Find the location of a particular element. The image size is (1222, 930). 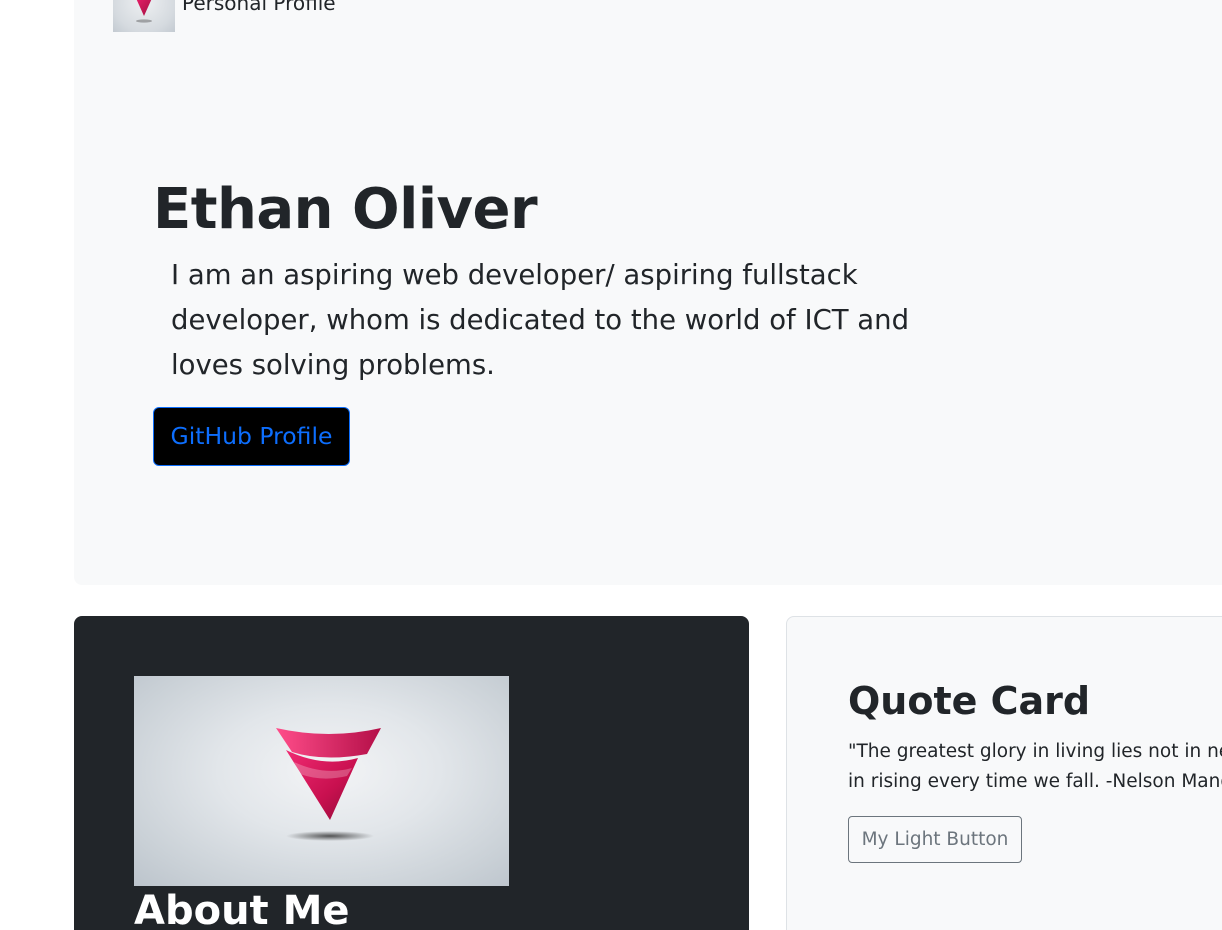

hero-title: Ethan Oliver is located at coordinates (345, 209).